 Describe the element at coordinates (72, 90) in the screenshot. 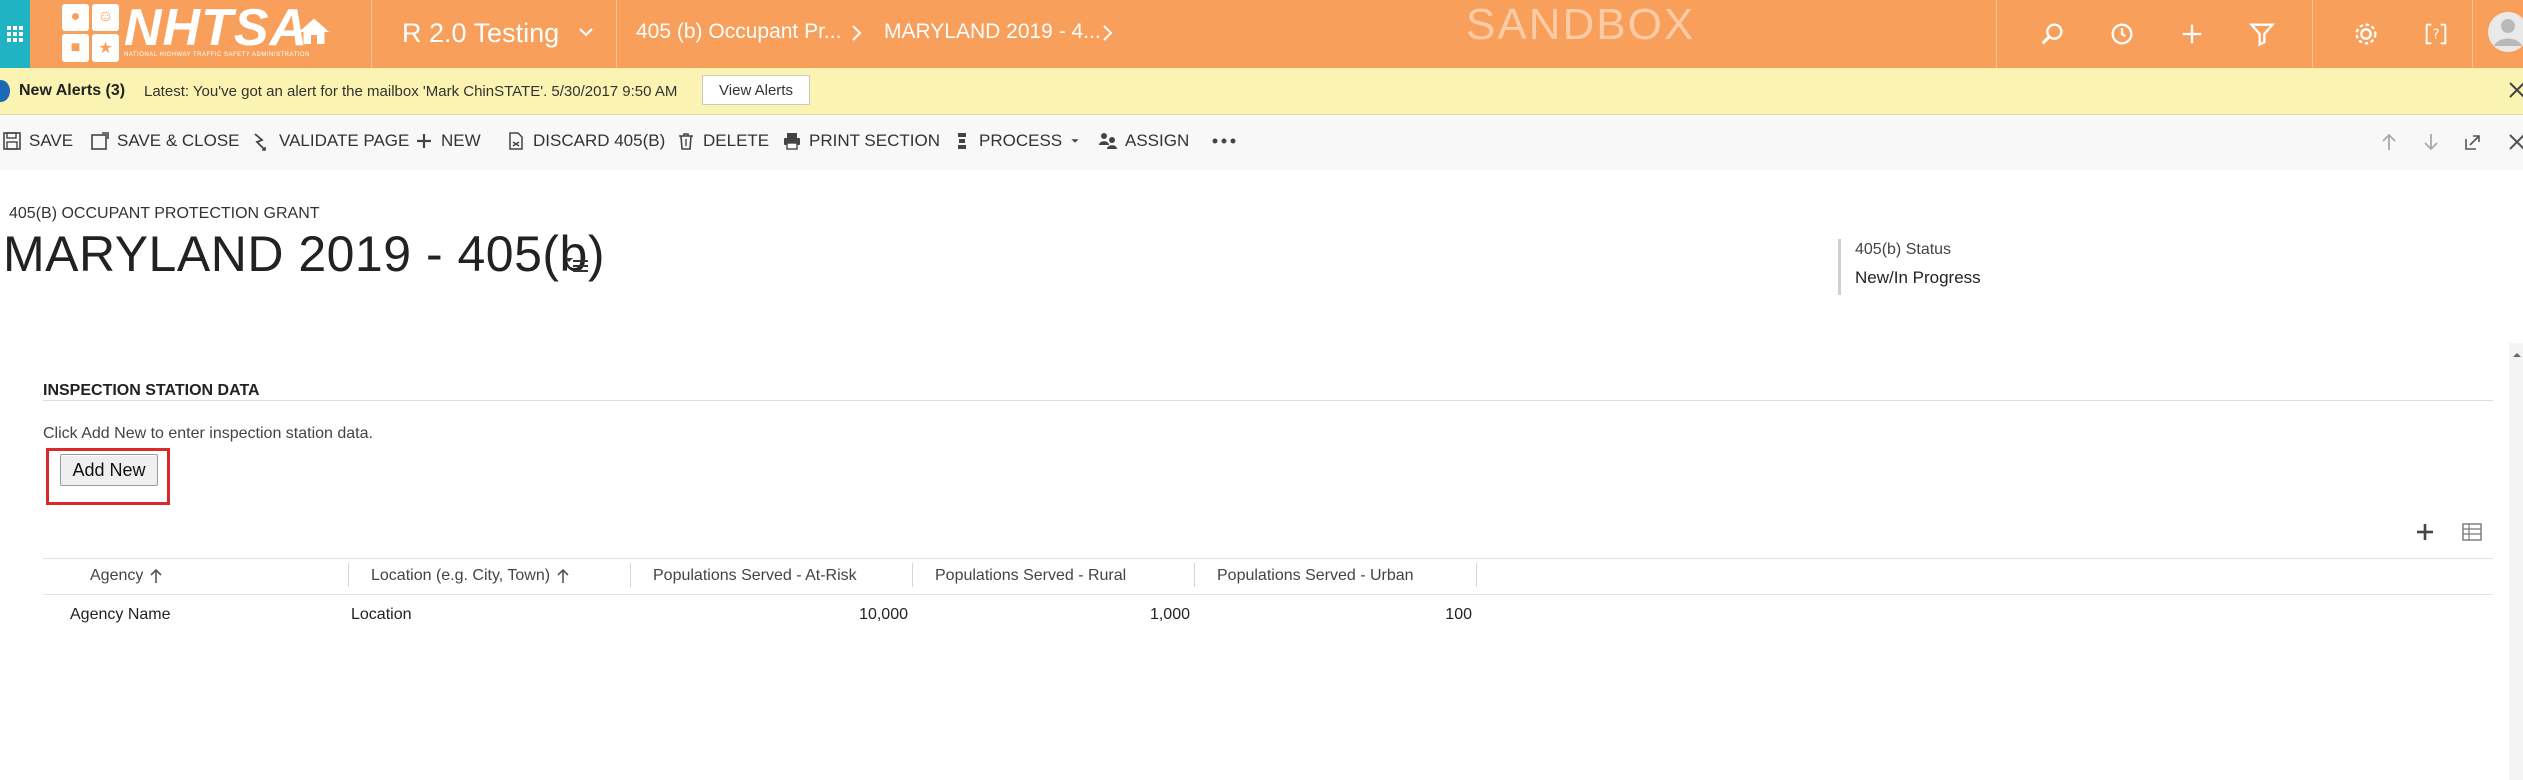

I see `alert-title: New Alerts (3)` at that location.